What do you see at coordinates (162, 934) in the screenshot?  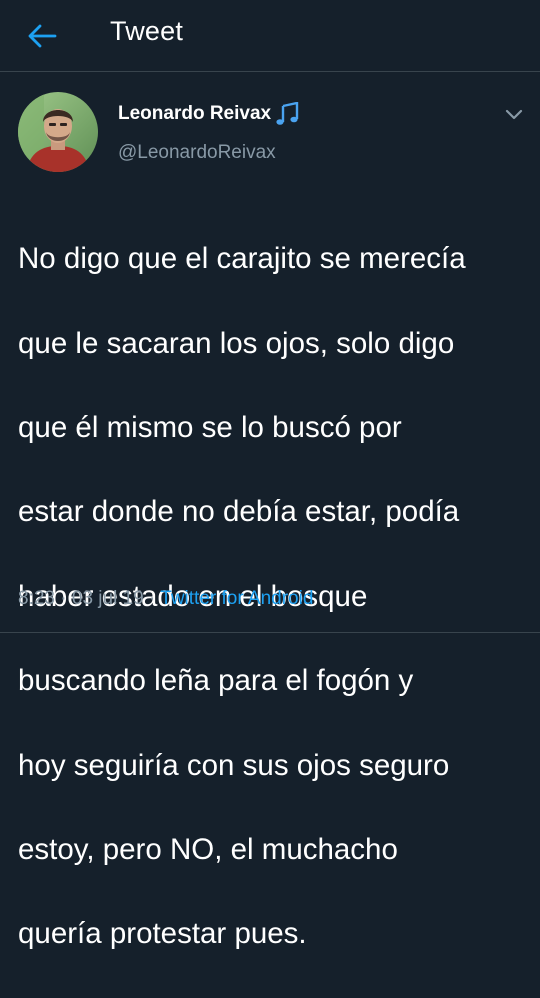 I see `tweet-text-line: quería protestar pues.` at bounding box center [162, 934].